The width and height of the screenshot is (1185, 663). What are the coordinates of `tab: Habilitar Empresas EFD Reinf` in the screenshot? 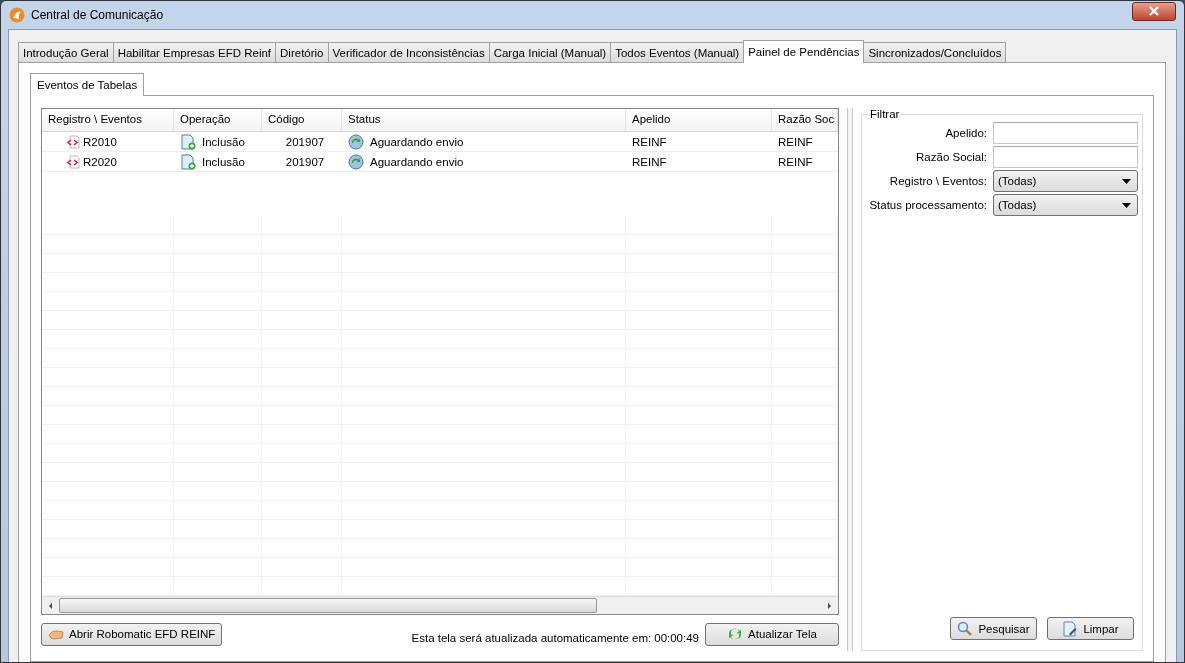 It's located at (194, 52).